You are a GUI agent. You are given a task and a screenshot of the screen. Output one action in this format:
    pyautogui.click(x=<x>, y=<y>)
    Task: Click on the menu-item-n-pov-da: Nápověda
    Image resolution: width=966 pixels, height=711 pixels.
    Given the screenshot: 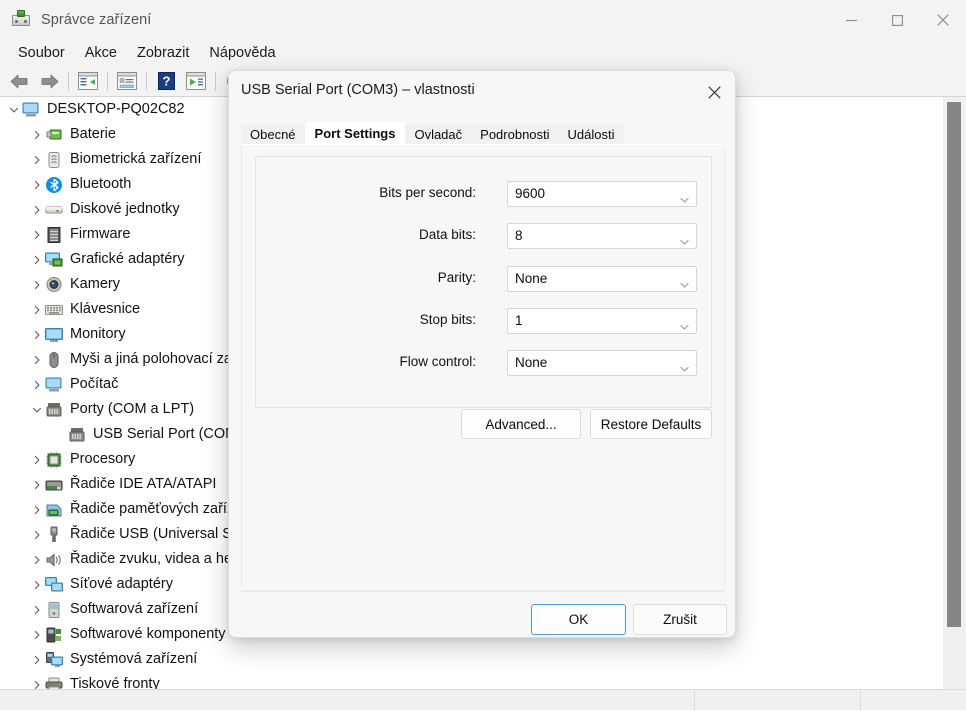 What is the action you would take?
    pyautogui.click(x=242, y=53)
    